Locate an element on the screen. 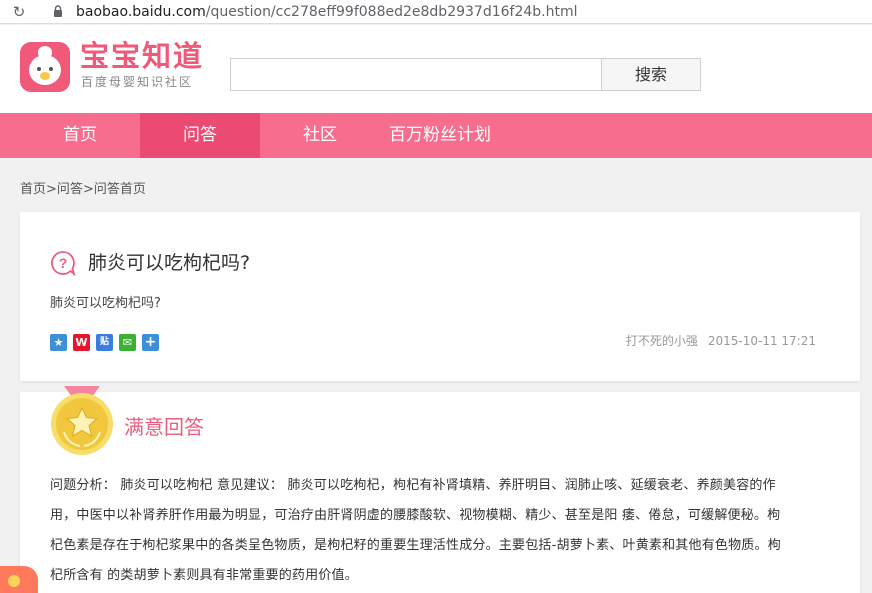 The height and width of the screenshot is (593, 872). baby-logo-icon is located at coordinates (45, 67).